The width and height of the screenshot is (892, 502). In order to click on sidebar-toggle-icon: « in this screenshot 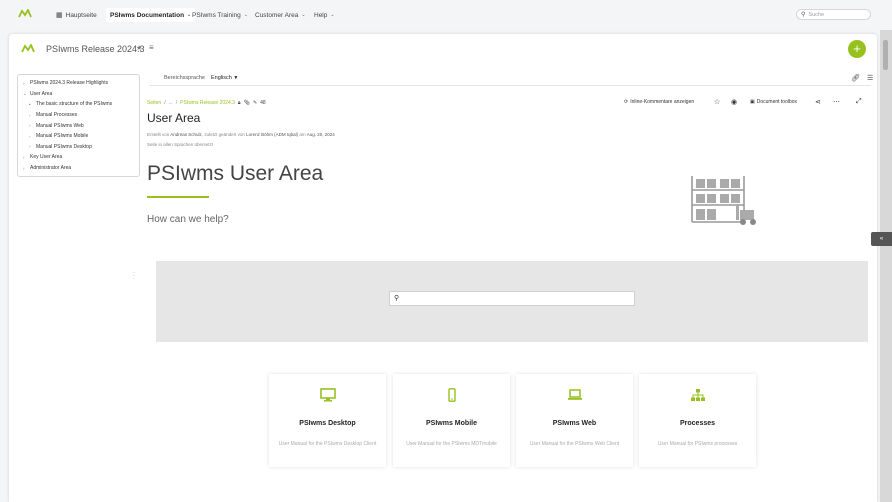, I will do `click(881, 239)`.